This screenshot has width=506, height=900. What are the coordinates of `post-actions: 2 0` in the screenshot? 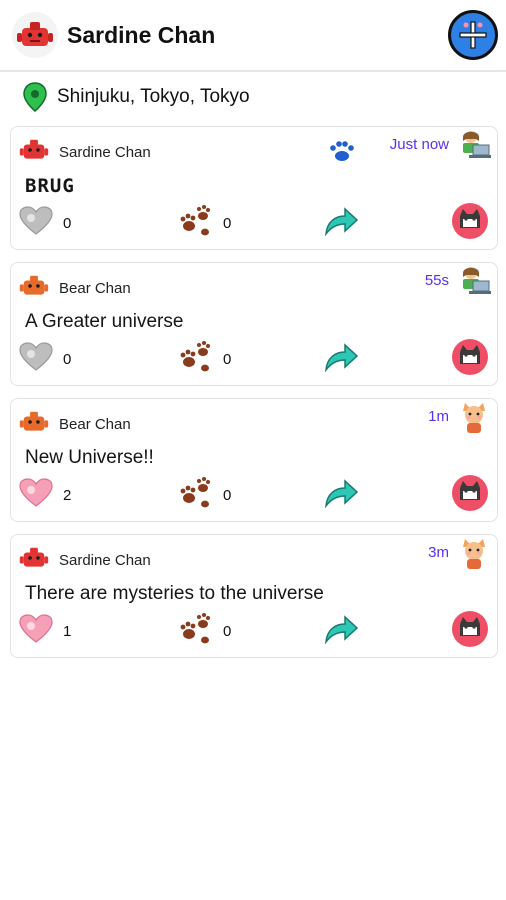 It's located at (254, 494).